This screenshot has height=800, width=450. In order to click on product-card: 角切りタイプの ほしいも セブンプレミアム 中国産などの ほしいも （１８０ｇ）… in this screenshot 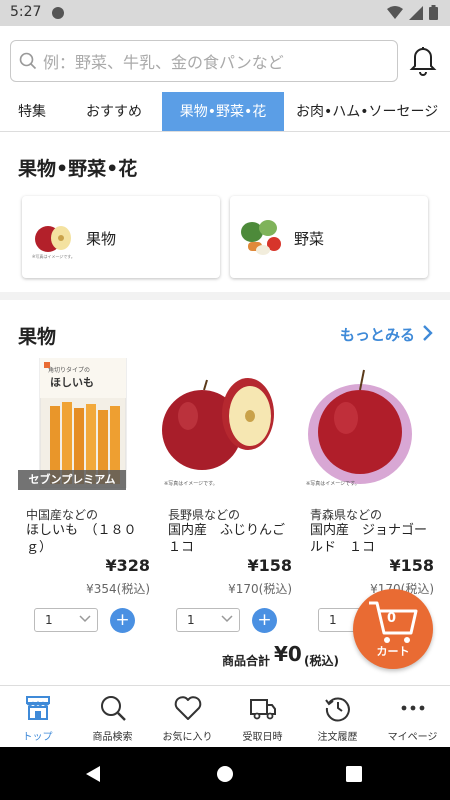, I will do `click(84, 498)`.